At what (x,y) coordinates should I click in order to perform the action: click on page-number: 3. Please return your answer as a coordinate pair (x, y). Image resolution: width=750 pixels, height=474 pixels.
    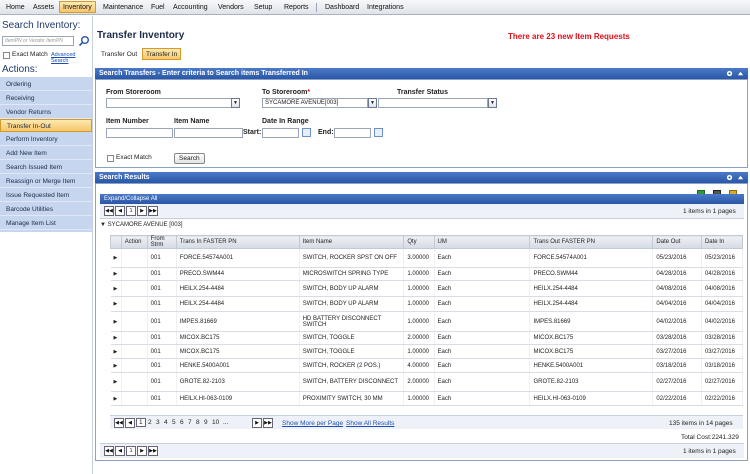
    Looking at the image, I should click on (158, 422).